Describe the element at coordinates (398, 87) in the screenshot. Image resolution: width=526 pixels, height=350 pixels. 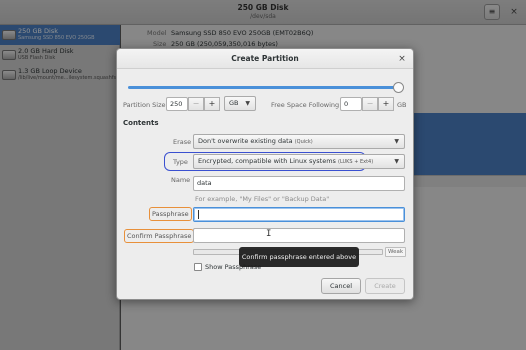
I see `slider-handle` at that location.